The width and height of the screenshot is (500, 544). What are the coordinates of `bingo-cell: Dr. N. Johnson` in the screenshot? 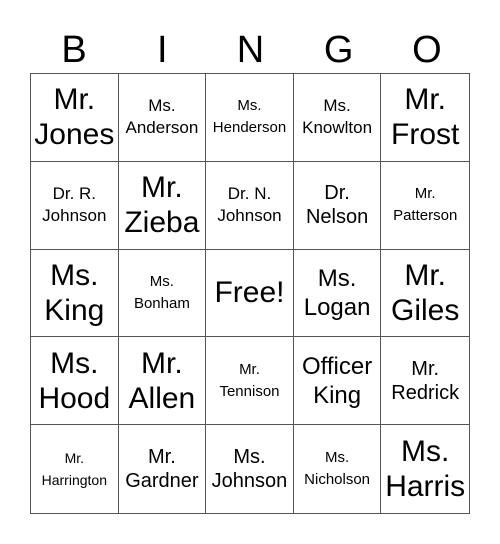 It's located at (250, 205).